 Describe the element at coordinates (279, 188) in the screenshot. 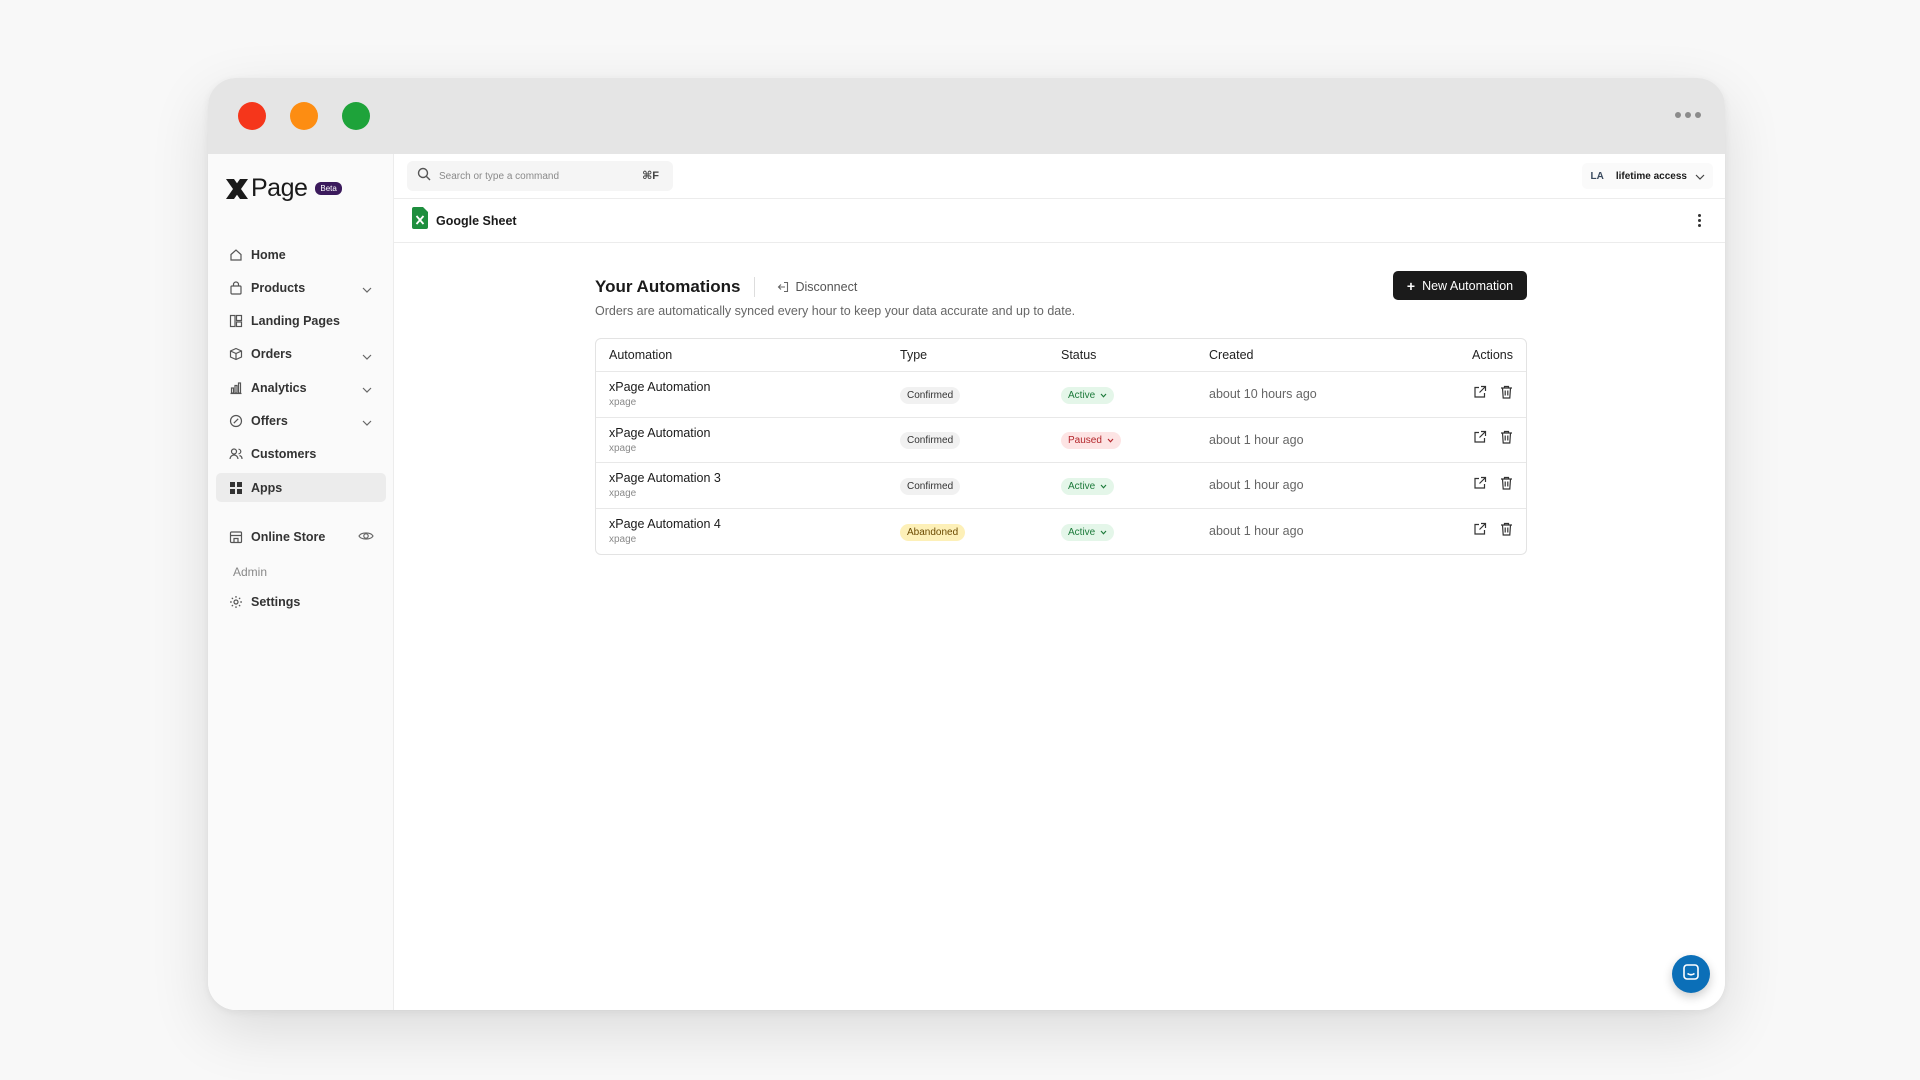

I see `logo-wordmark: Page` at that location.